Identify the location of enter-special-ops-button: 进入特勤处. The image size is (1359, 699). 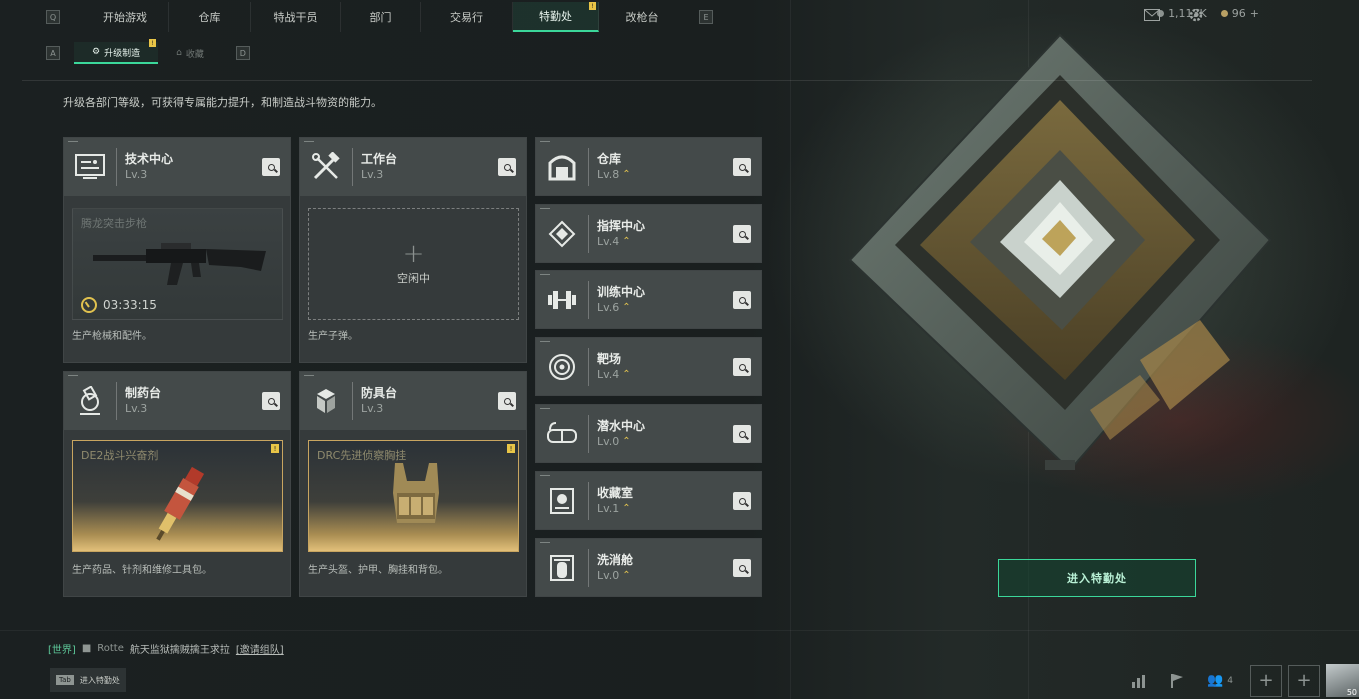
(1097, 578).